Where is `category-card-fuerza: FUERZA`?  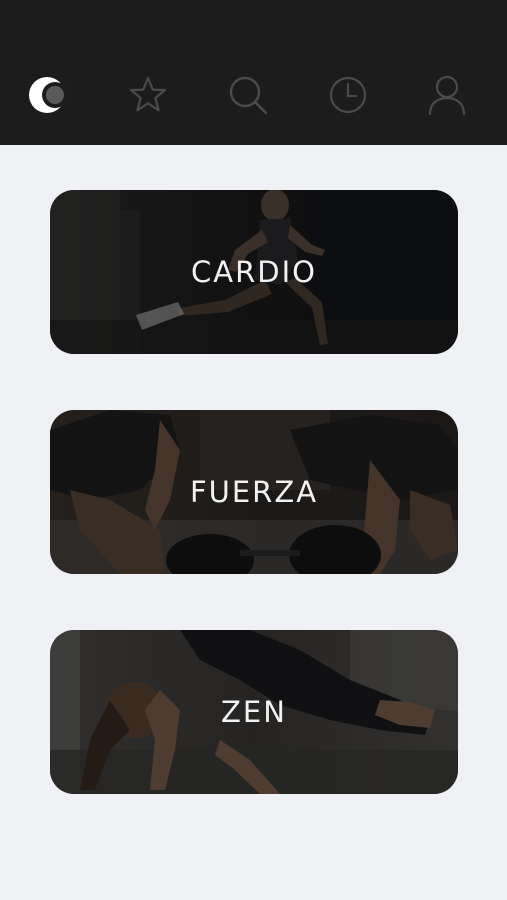 category-card-fuerza: FUERZA is located at coordinates (254, 492).